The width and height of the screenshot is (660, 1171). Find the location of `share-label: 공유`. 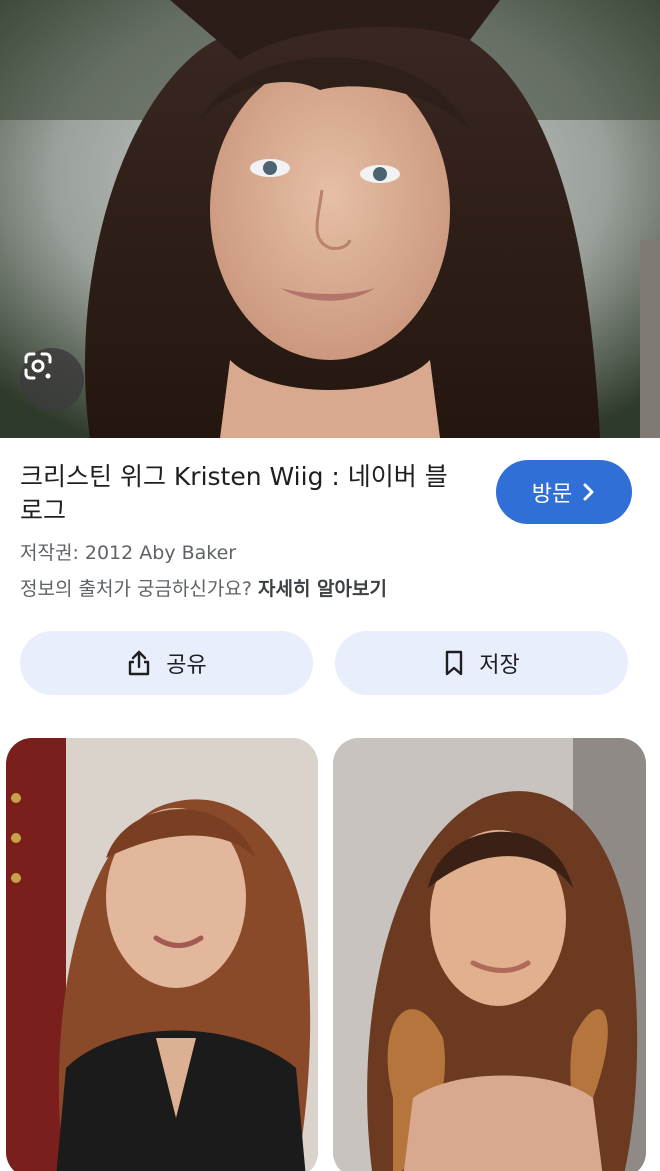

share-label: 공유 is located at coordinates (186, 665).